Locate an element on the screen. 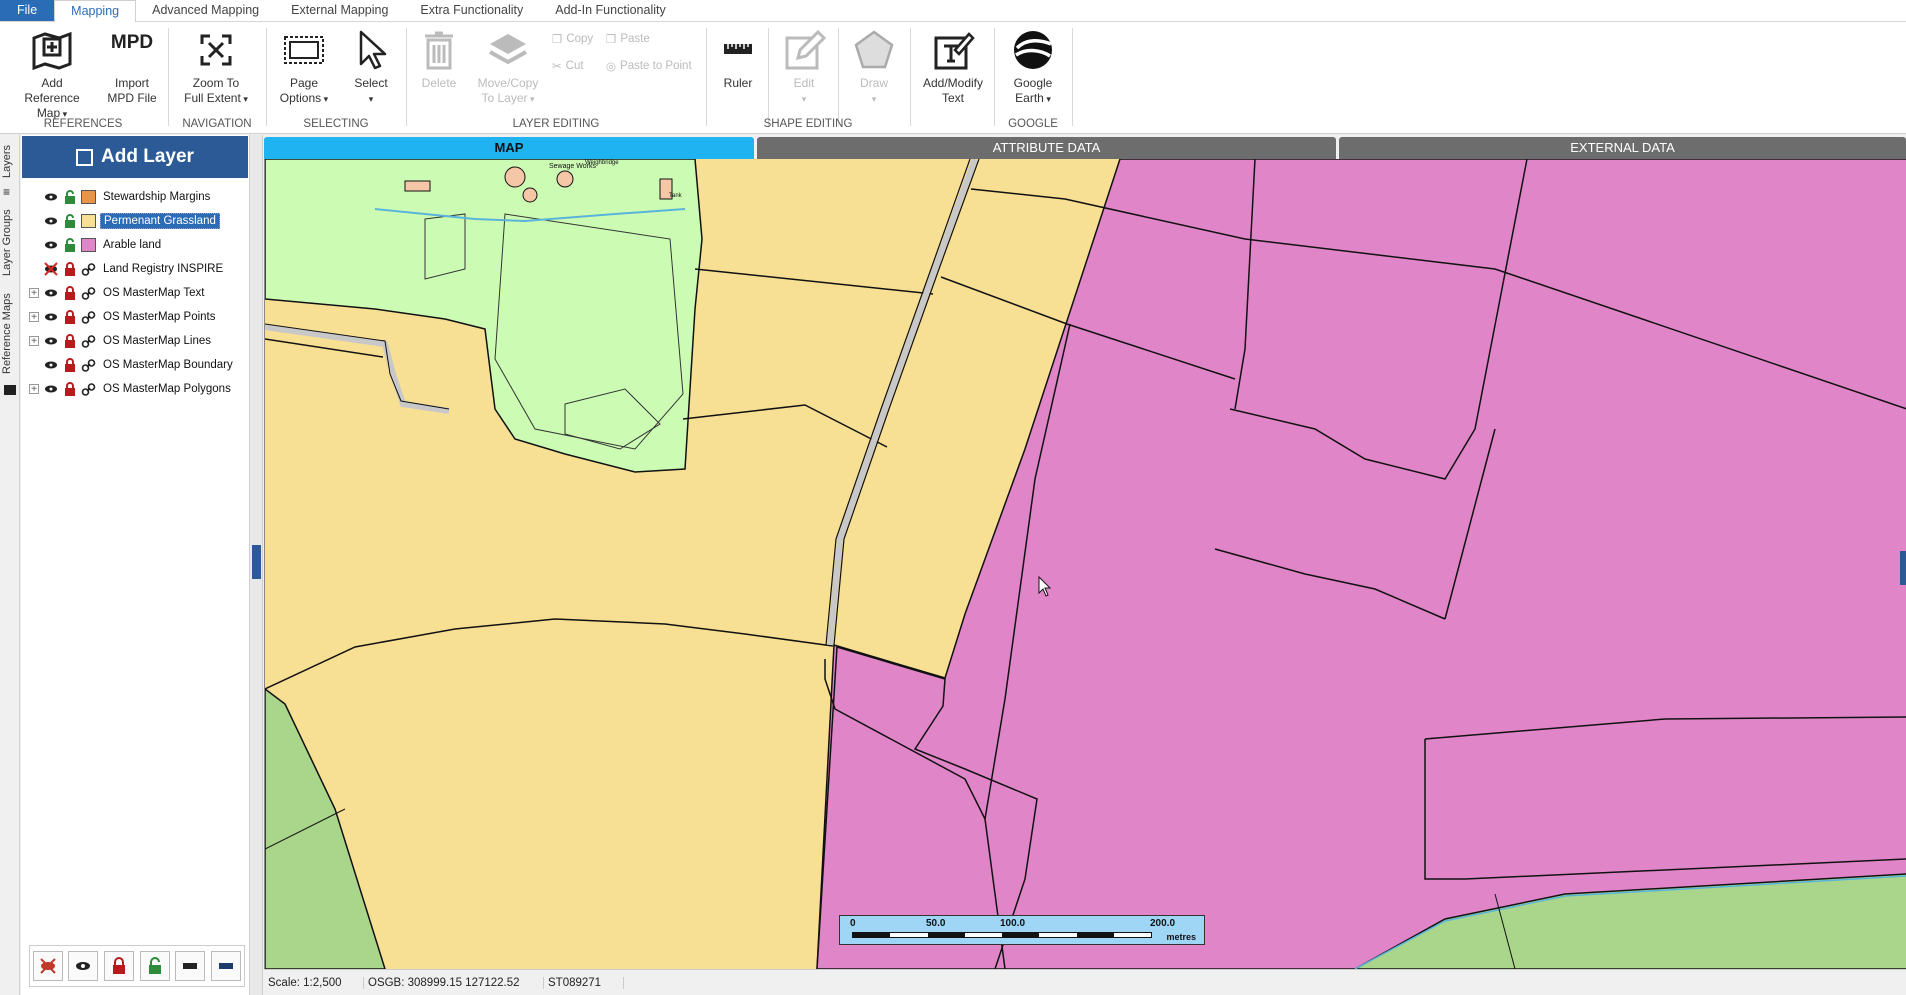  scale-tick-50: 50.0 is located at coordinates (936, 923).